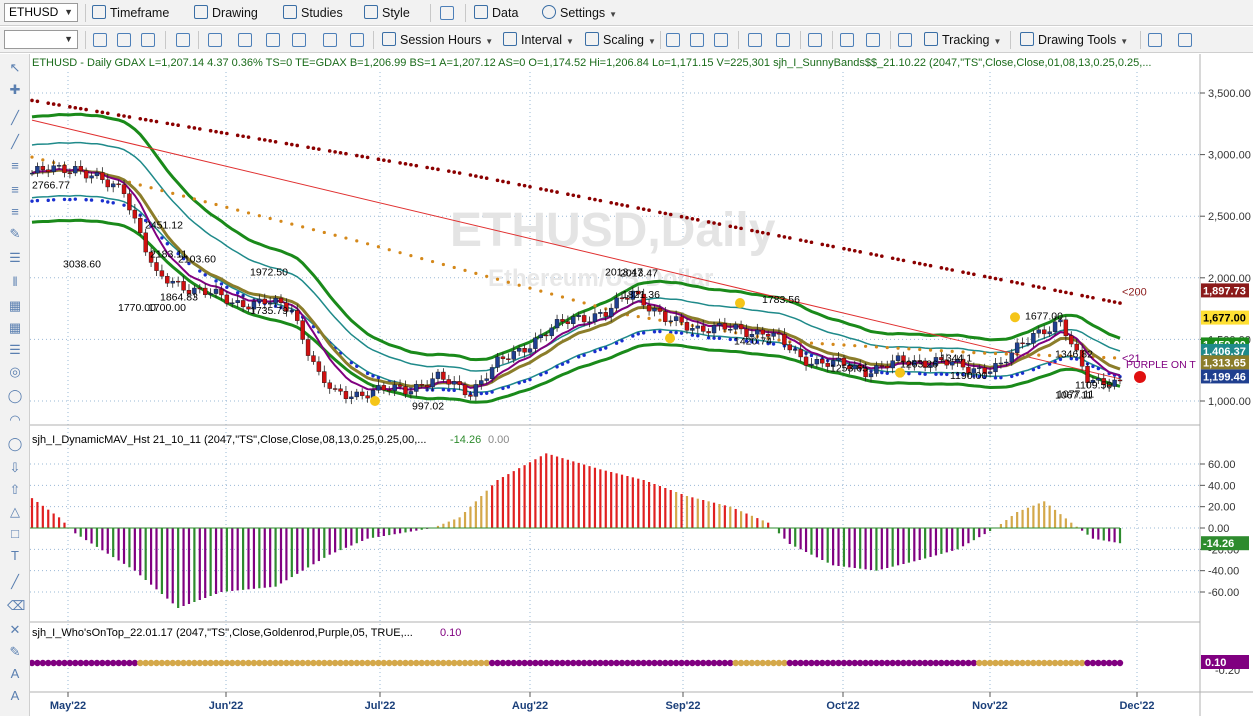 Image resolution: width=1253 pixels, height=716 pixels. What do you see at coordinates (15, 468) in the screenshot?
I see `arrow-down-icon: ⇩` at bounding box center [15, 468].